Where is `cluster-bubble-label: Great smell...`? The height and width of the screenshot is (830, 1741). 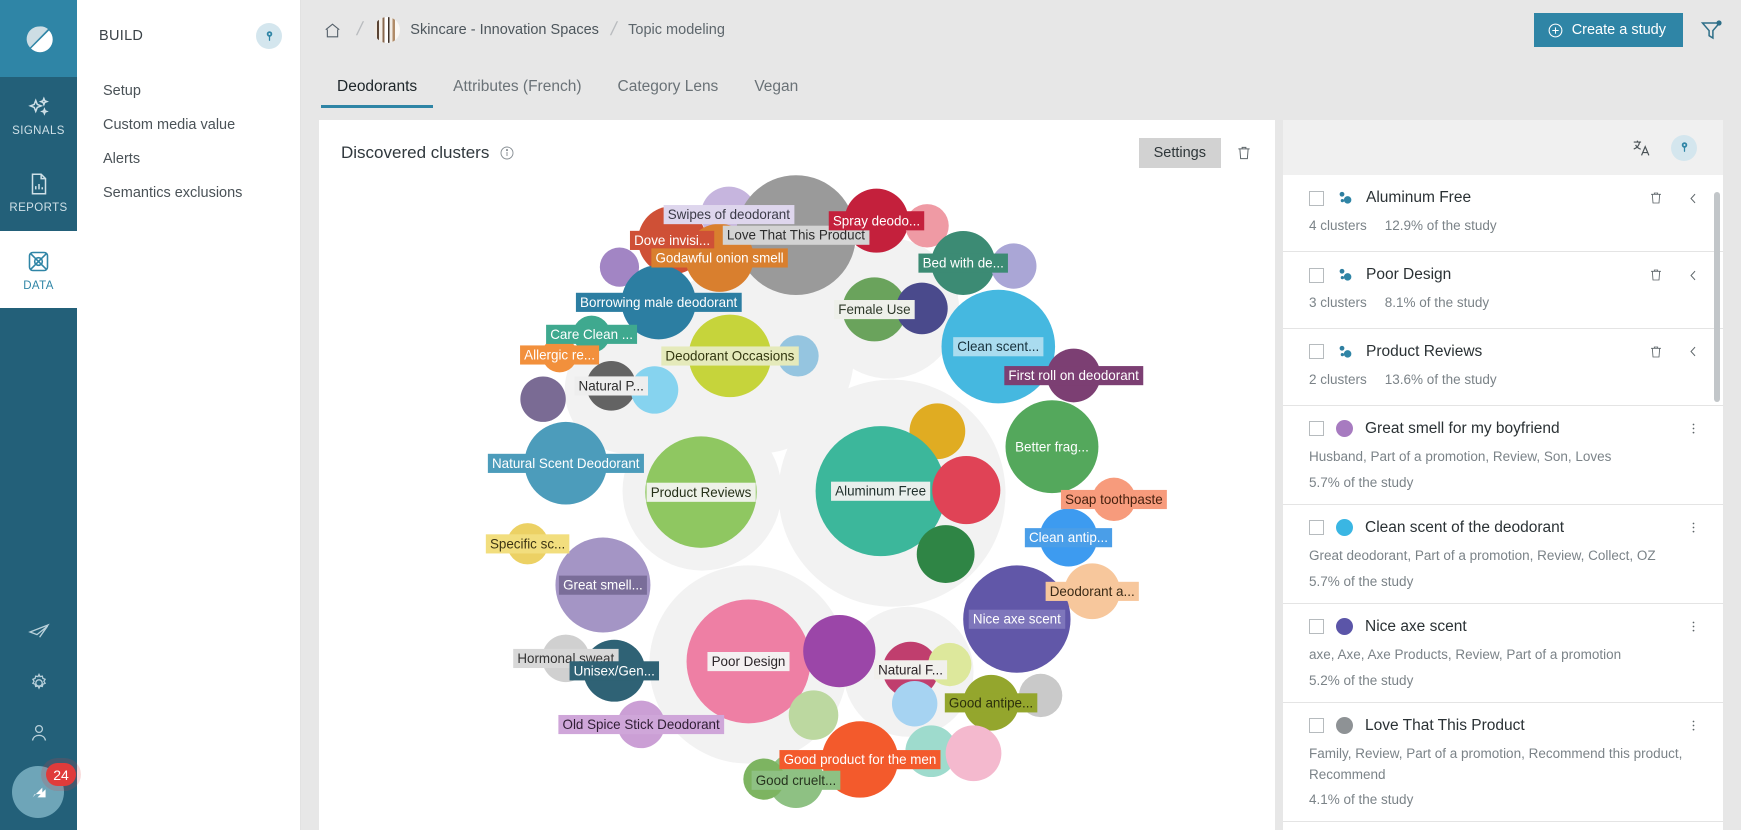
cluster-bubble-label: Great smell... is located at coordinates (602, 585).